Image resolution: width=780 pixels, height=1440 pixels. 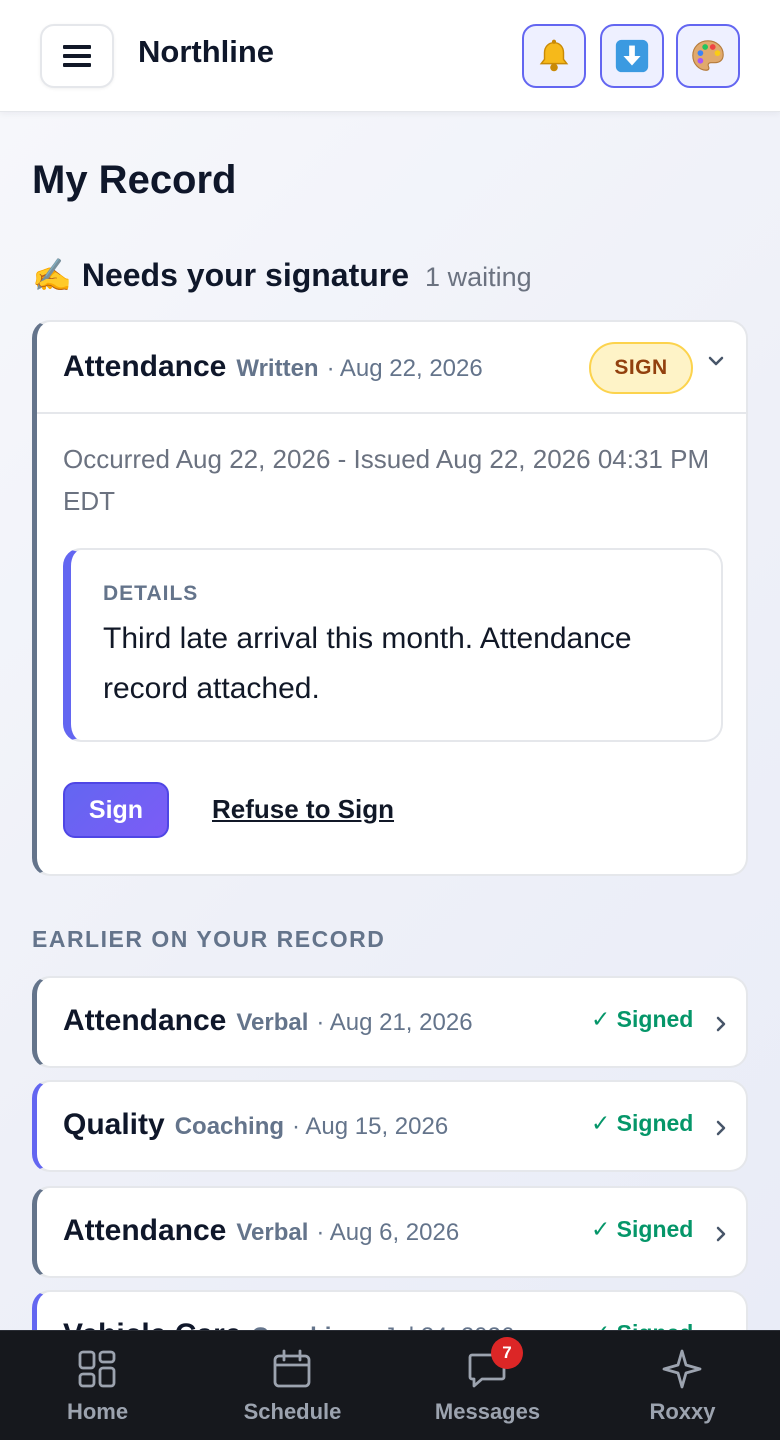 I want to click on hamburger-icon, so click(x=77, y=56).